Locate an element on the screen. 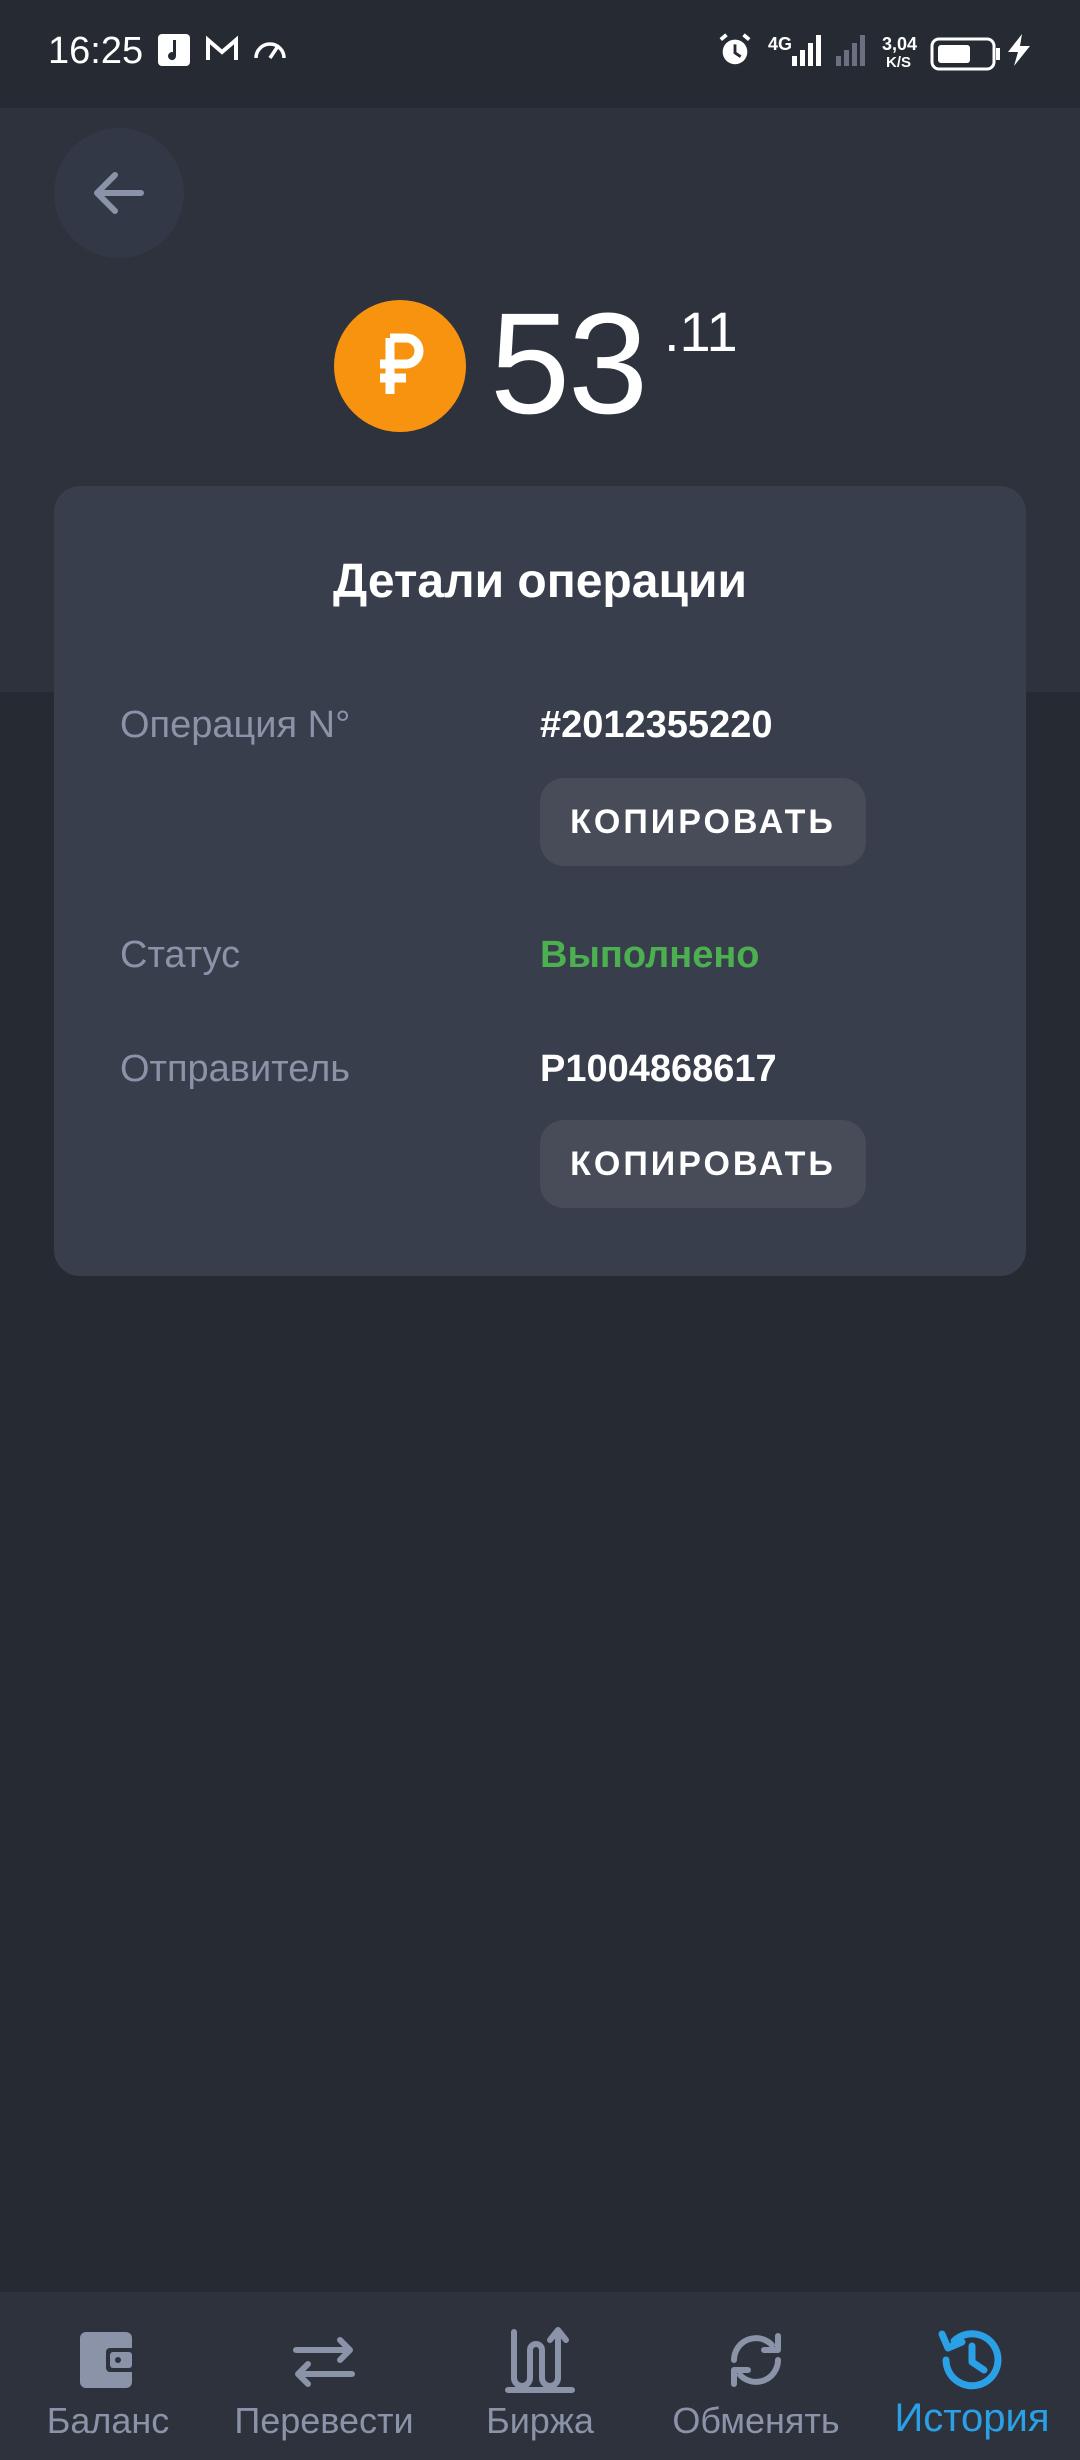 Image resolution: width=1080 pixels, height=2460 pixels. amount-integer: 53 is located at coordinates (569, 363).